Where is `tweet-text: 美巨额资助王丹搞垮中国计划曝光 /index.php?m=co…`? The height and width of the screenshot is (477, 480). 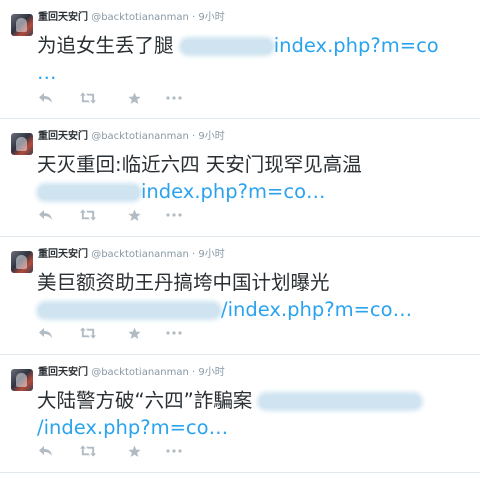
tweet-text: 美巨额资助王丹搞垮中国计划曝光 /index.php?m=co… is located at coordinates (254, 296).